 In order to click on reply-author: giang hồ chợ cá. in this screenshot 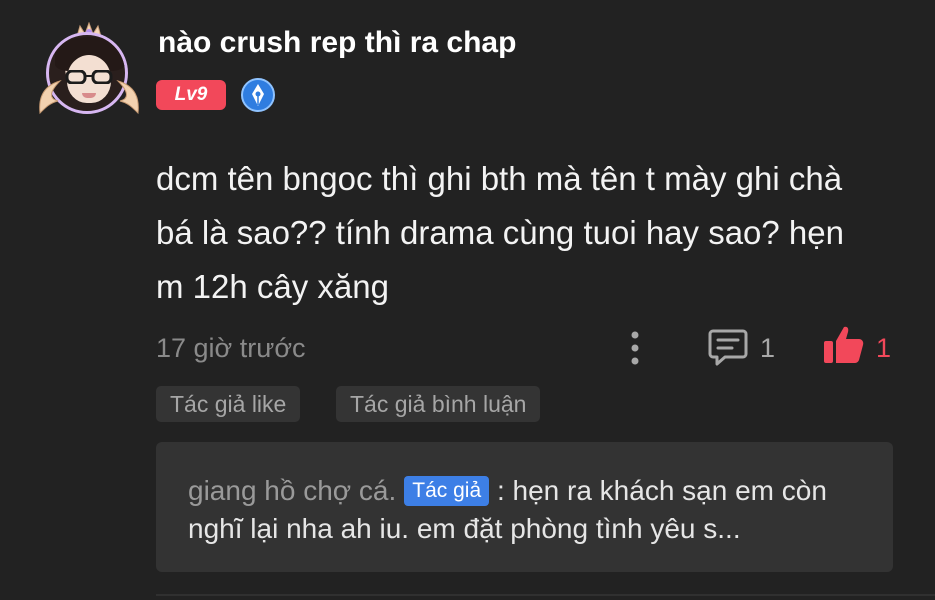, I will do `click(292, 490)`.